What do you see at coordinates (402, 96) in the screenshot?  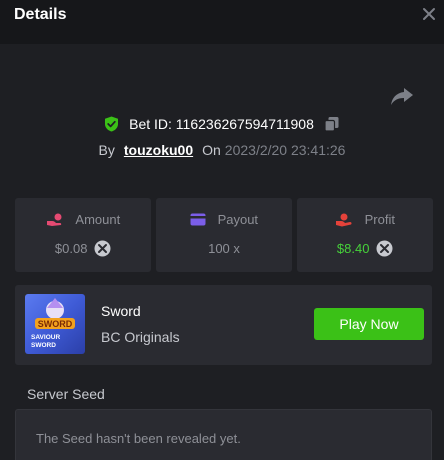 I see `share-icon` at bounding box center [402, 96].